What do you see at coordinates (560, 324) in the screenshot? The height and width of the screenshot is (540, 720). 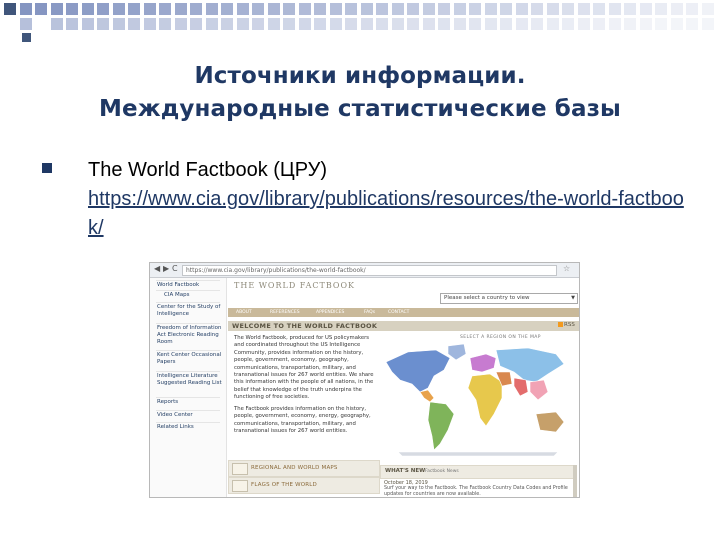 I see `rss-icon` at bounding box center [560, 324].